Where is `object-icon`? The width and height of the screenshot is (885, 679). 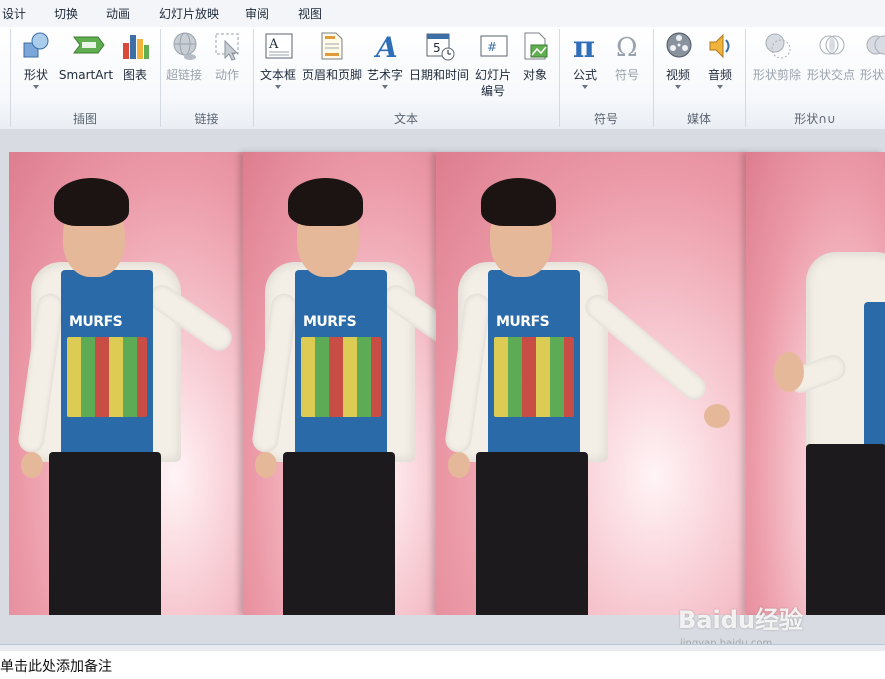 object-icon is located at coordinates (535, 46).